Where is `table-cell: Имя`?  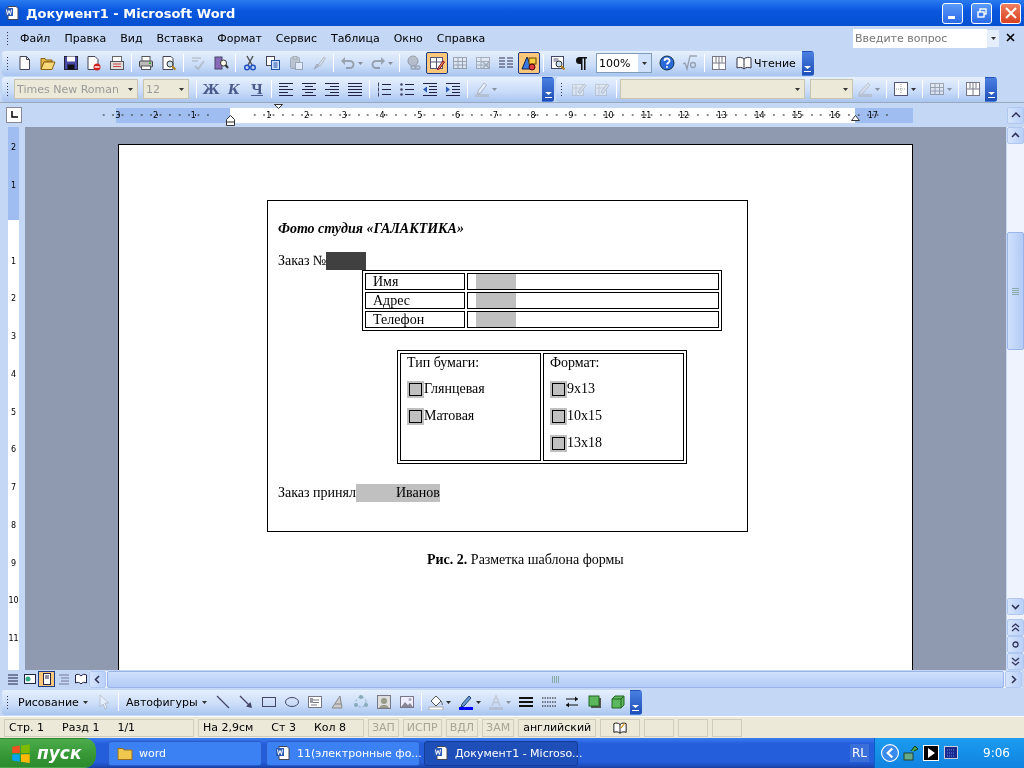
table-cell: Имя is located at coordinates (415, 281).